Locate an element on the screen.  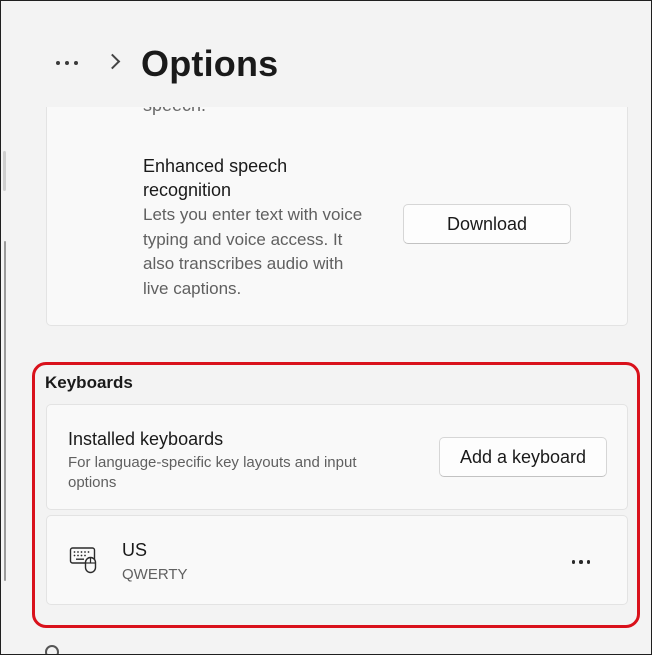
keyboard-icon is located at coordinates (83, 560).